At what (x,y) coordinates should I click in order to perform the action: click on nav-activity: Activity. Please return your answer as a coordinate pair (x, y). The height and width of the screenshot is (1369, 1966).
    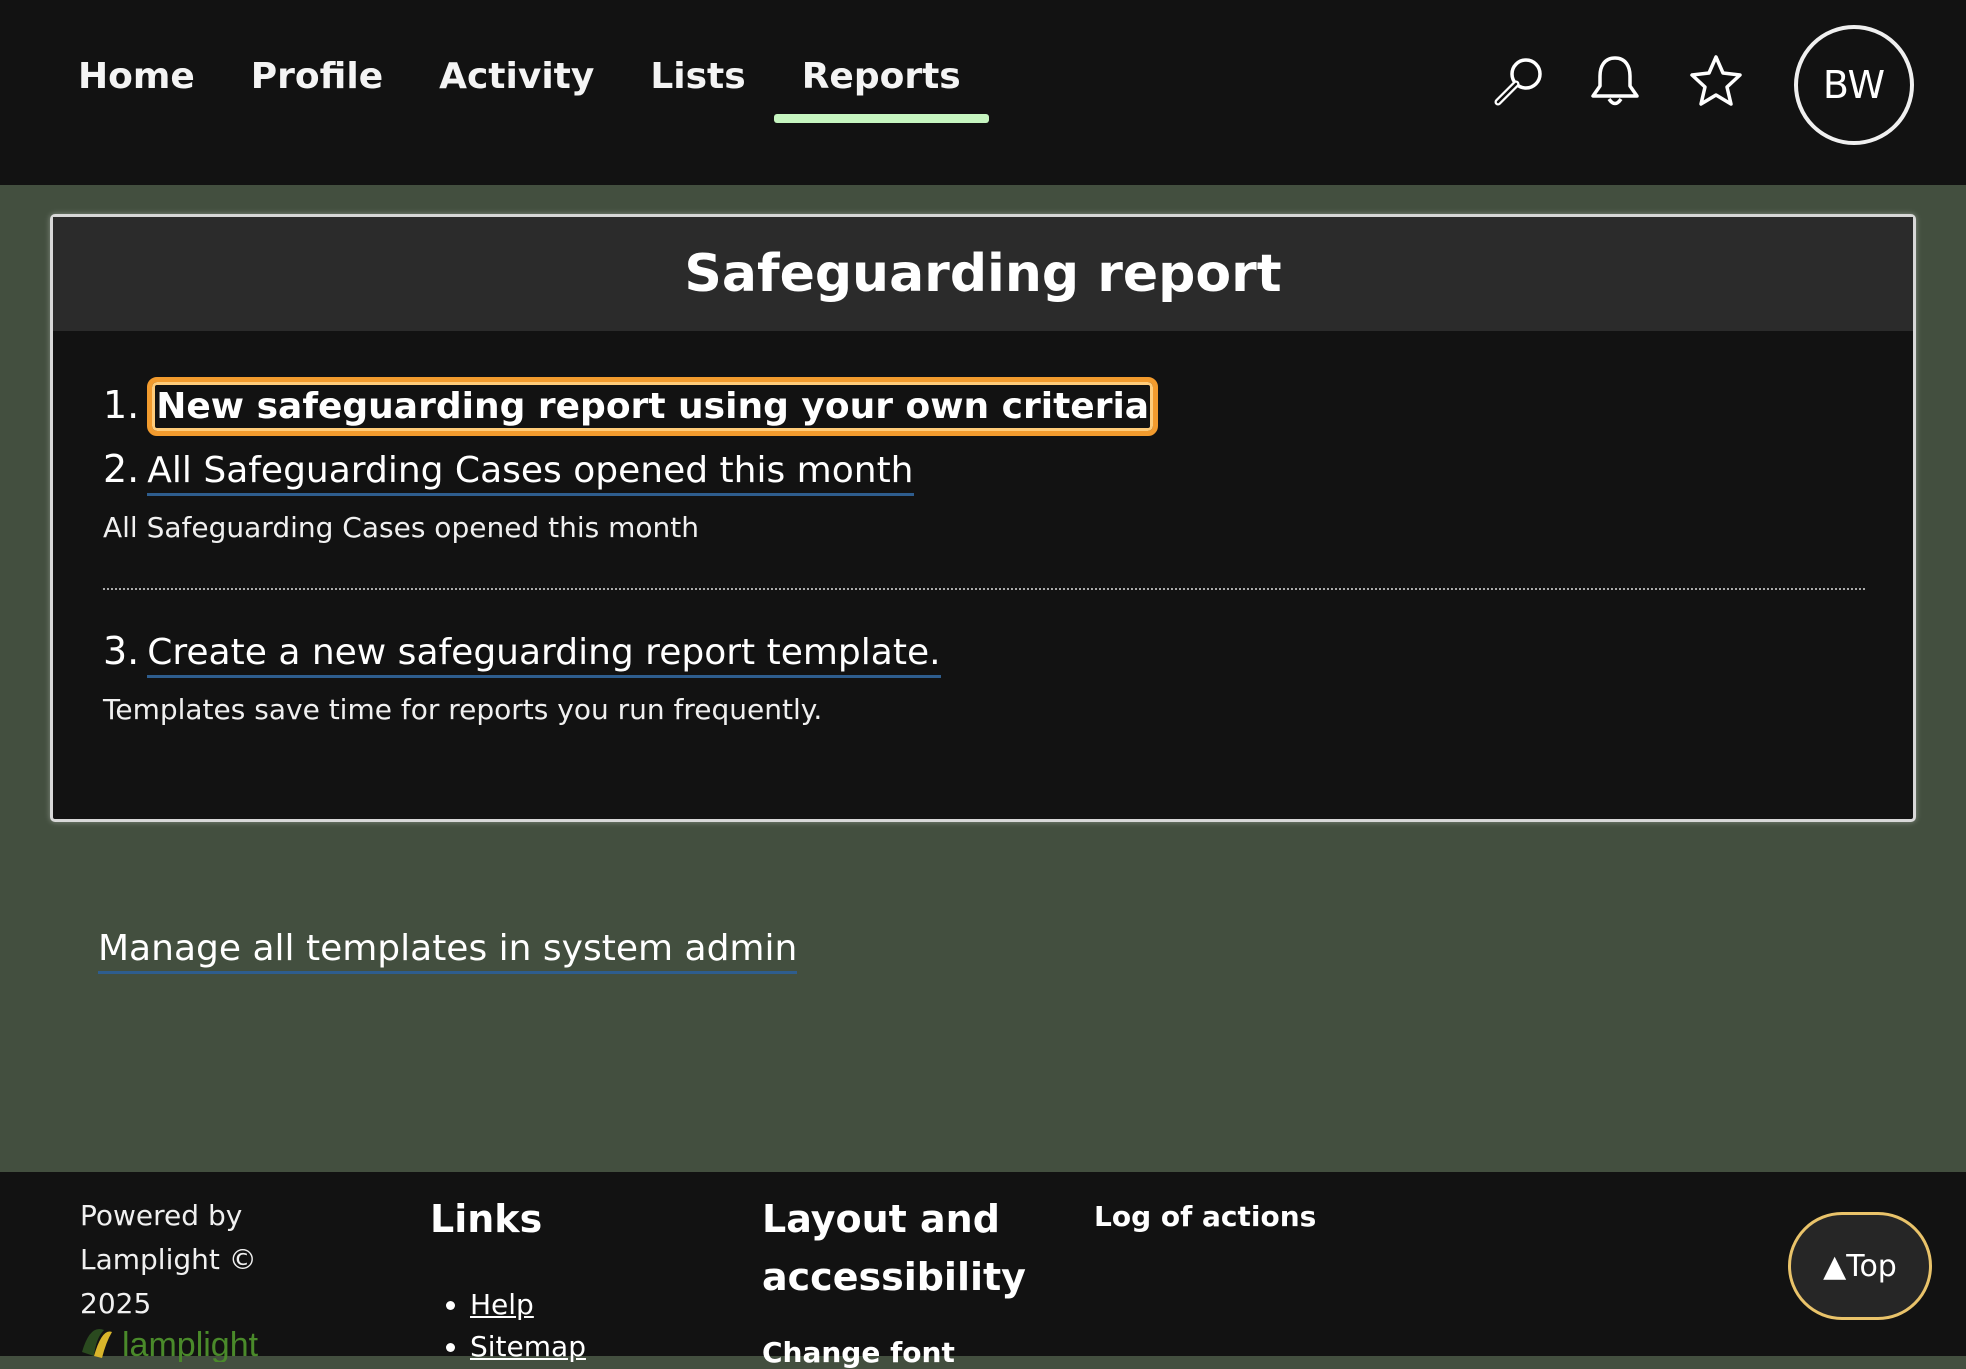
    Looking at the image, I should click on (516, 86).